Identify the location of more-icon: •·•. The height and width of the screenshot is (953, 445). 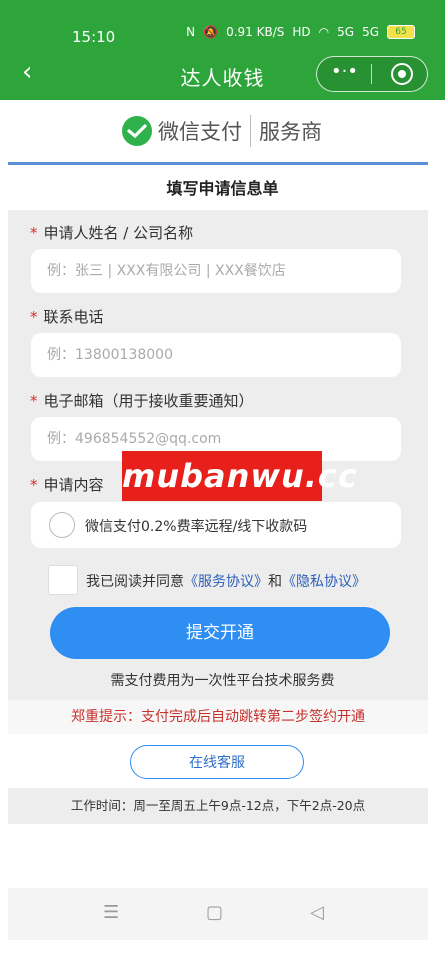
(344, 71).